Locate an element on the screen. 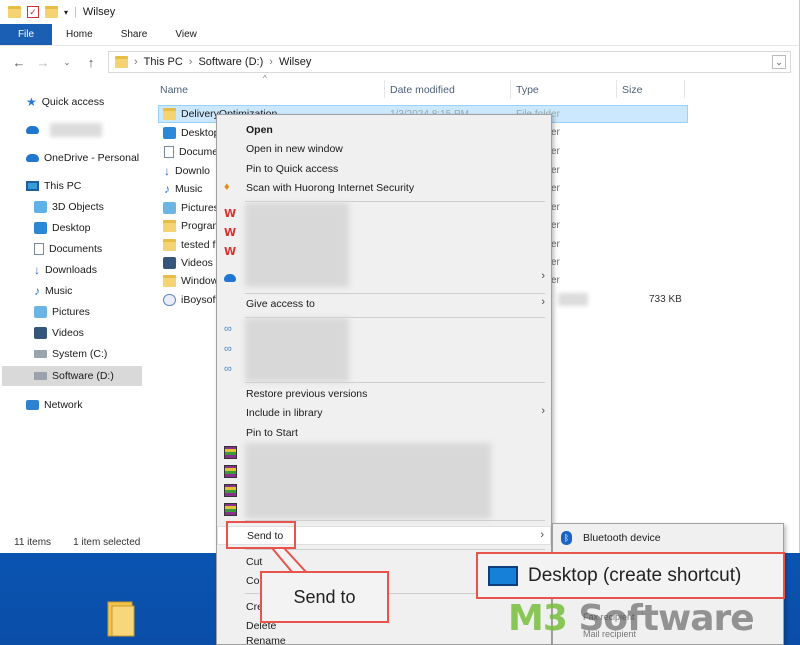 The image size is (800, 645). picture-icon is located at coordinates (40, 312).